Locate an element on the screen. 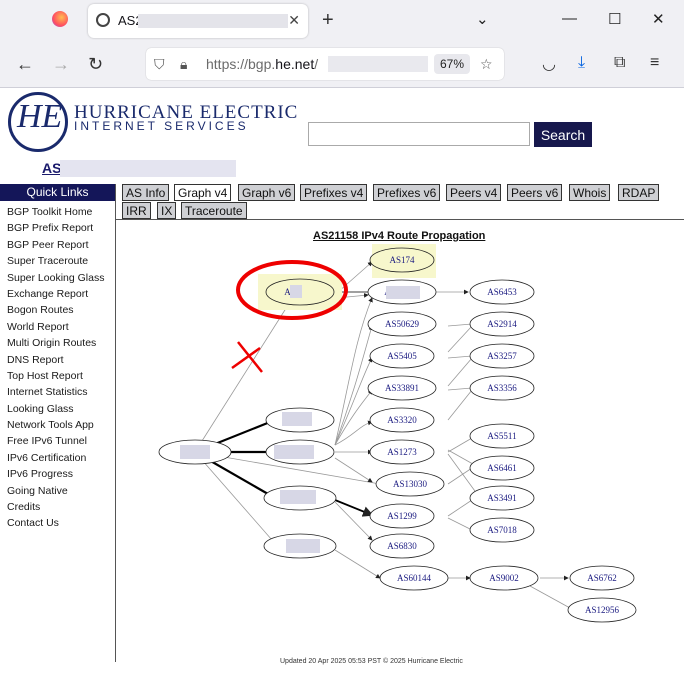  quick-link: Going Native is located at coordinates (55, 491).